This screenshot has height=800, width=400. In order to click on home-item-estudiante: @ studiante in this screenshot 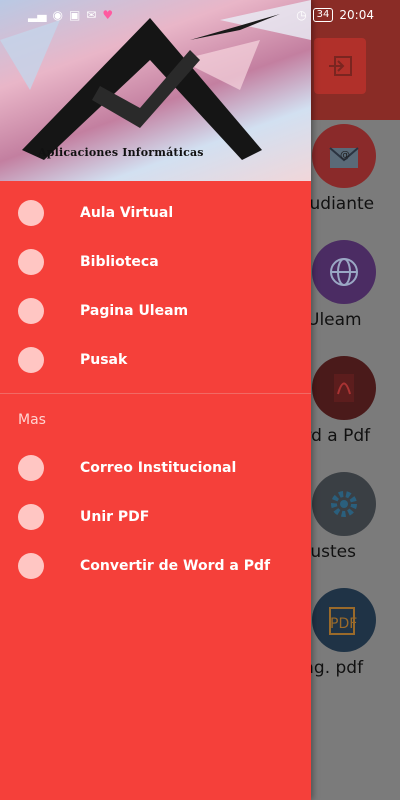, I will do `click(347, 169)`.